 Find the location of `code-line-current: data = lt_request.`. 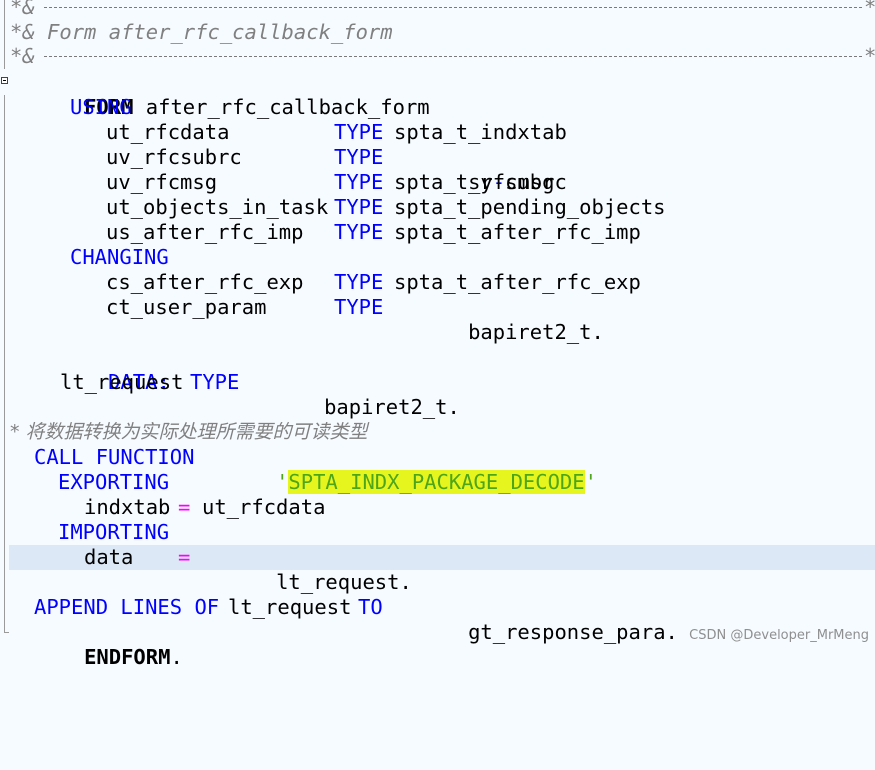

code-line-current: data = lt_request. is located at coordinates (437, 569).